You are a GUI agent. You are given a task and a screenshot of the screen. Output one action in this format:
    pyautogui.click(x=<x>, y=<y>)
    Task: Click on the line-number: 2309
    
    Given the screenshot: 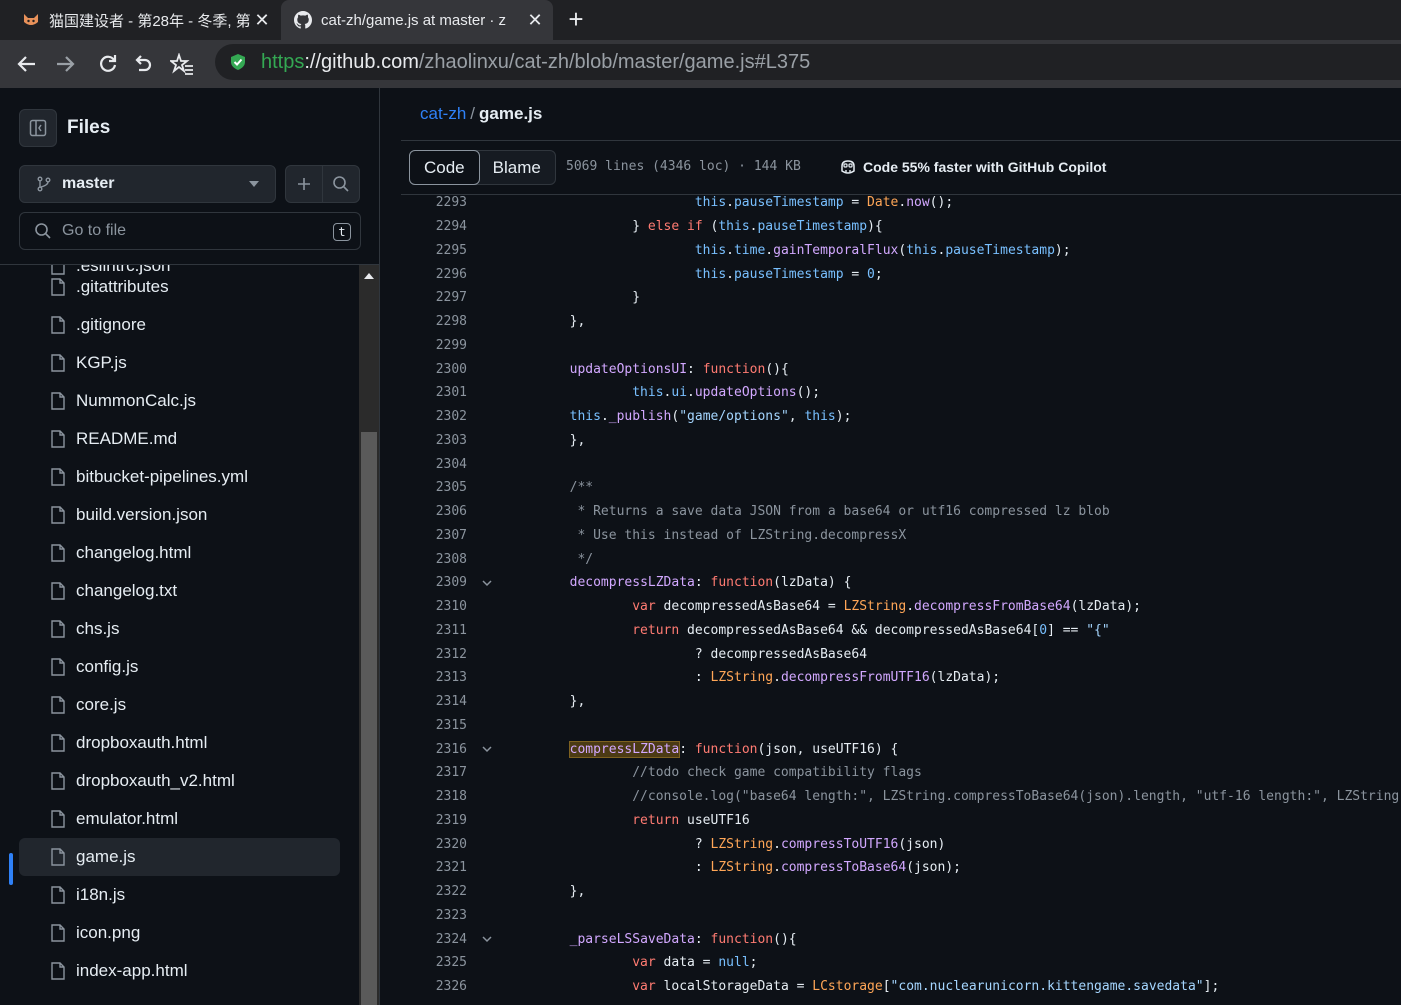 What is the action you would take?
    pyautogui.click(x=434, y=582)
    